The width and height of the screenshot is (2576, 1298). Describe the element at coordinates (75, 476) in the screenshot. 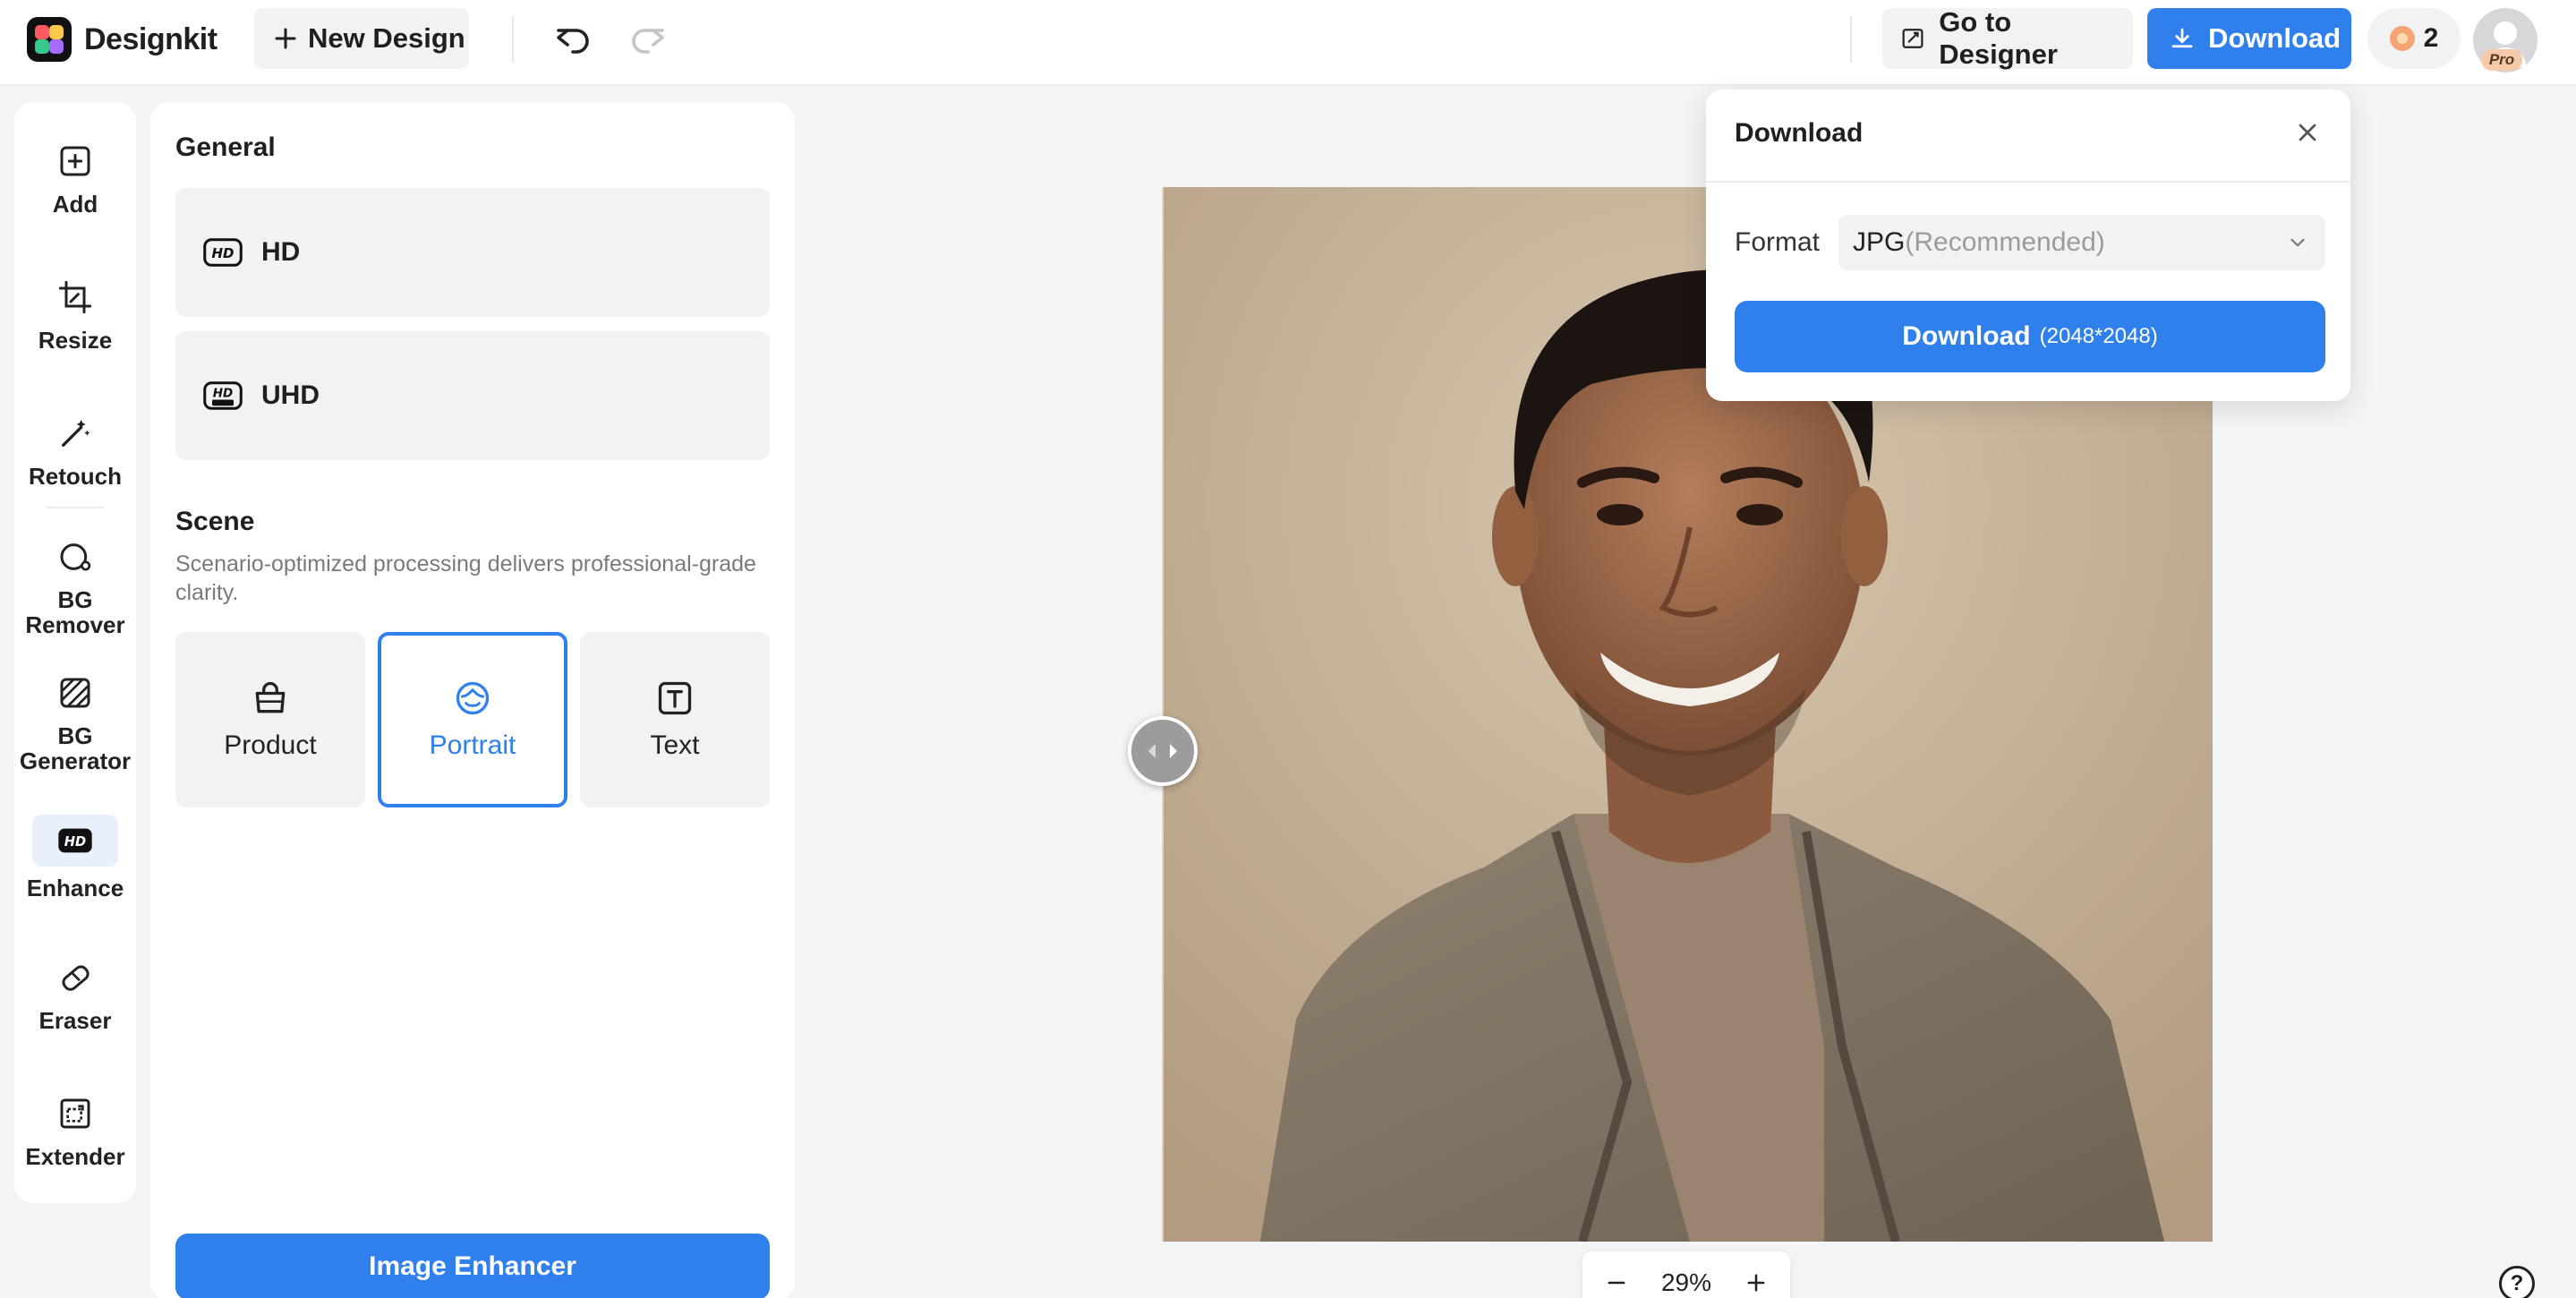

I see `tool-label: Retouch` at that location.